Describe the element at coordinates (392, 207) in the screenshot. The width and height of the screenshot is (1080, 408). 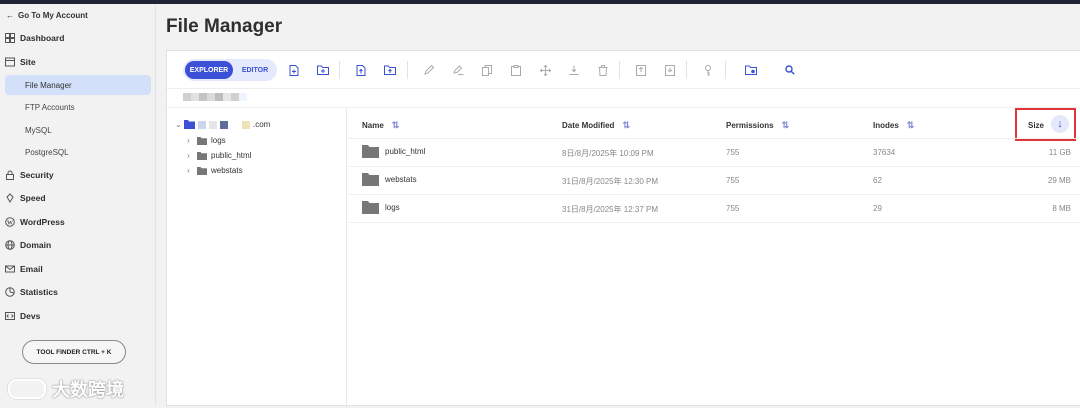
I see `file-name: logs` at that location.